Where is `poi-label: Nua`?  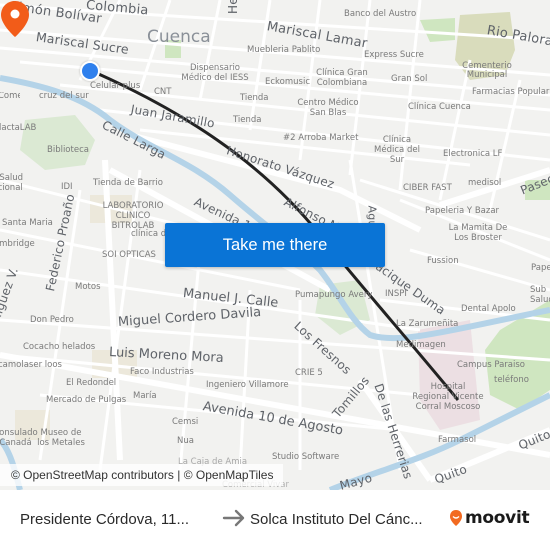 poi-label: Nua is located at coordinates (185, 441).